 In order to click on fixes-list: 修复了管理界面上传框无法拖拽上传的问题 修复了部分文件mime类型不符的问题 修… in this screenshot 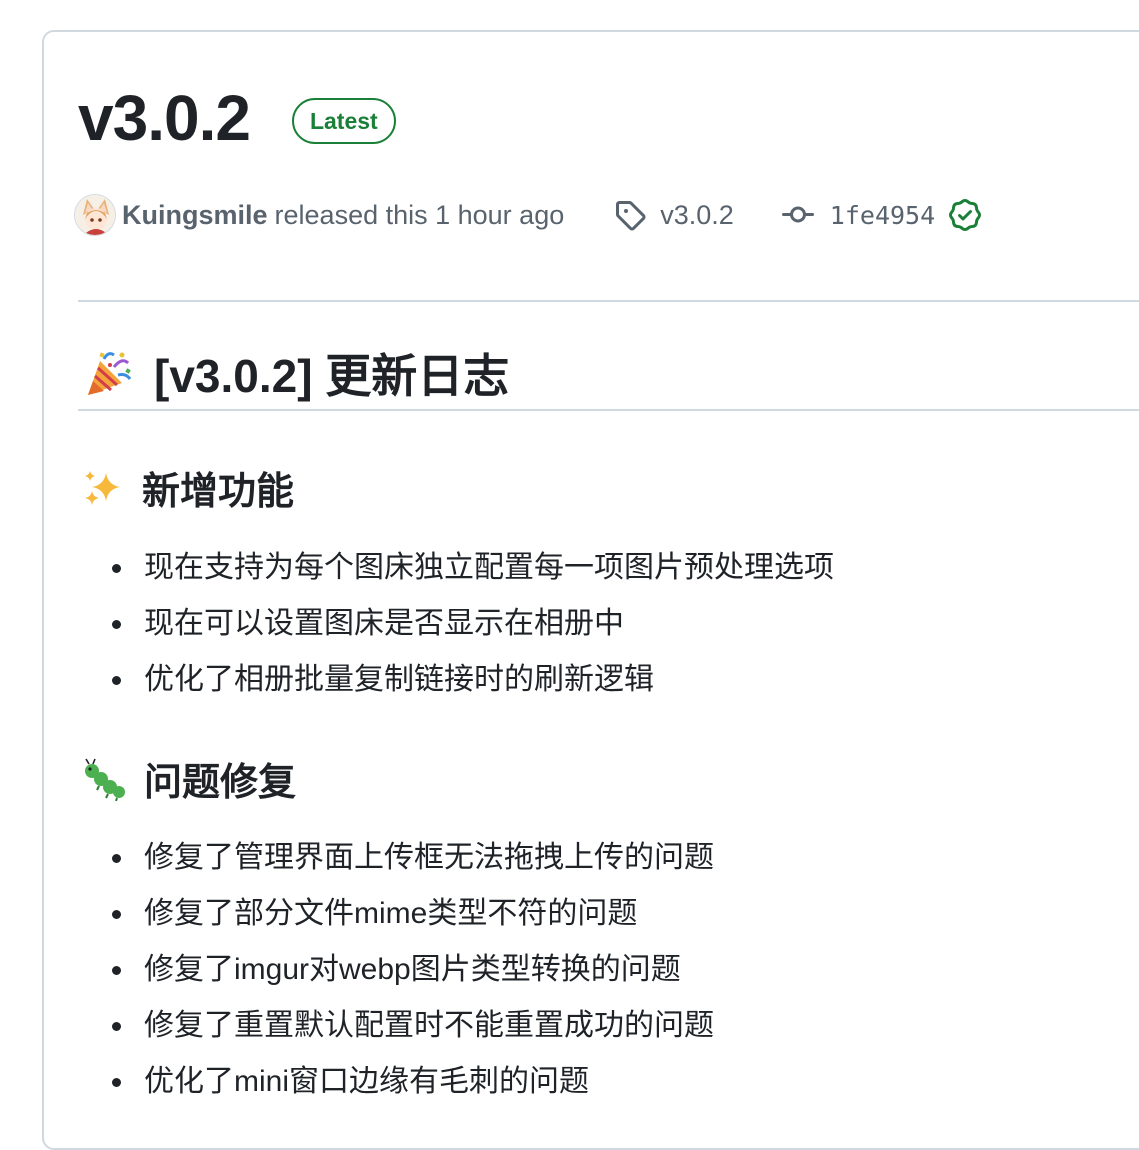, I will do `click(413, 970)`.